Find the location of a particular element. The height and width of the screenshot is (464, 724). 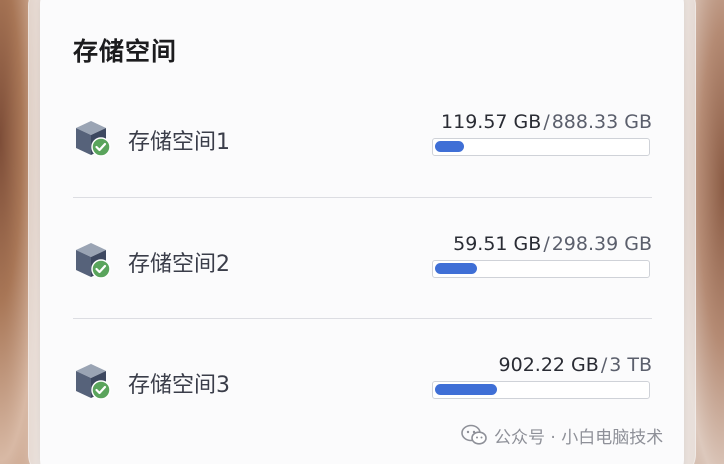

storage-pool-name: 存储空间1 is located at coordinates (179, 142).